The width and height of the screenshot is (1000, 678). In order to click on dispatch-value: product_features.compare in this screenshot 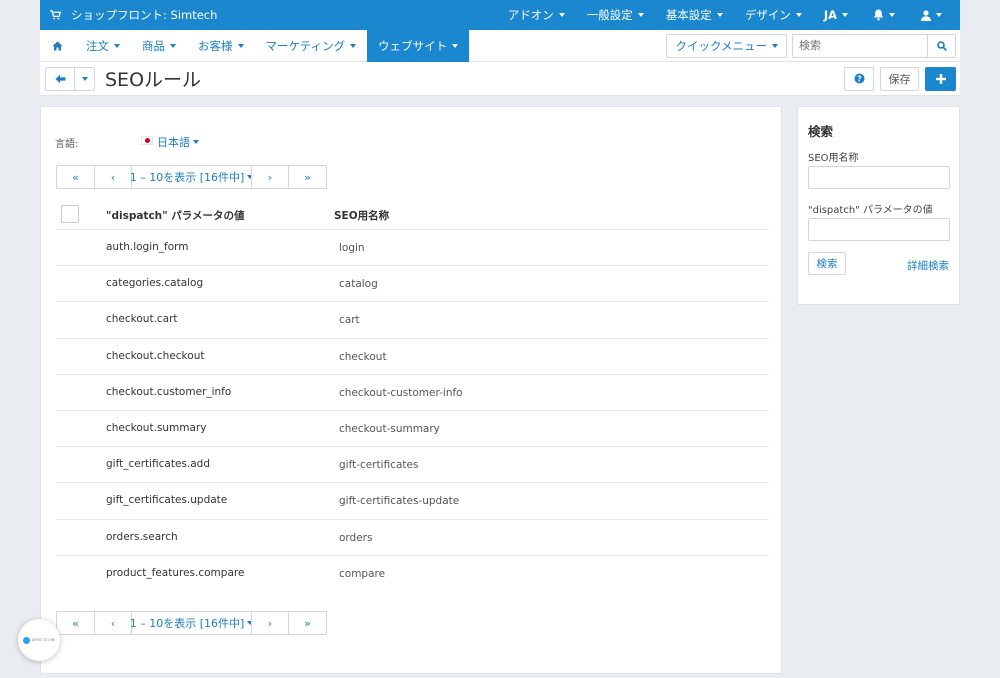, I will do `click(175, 573)`.